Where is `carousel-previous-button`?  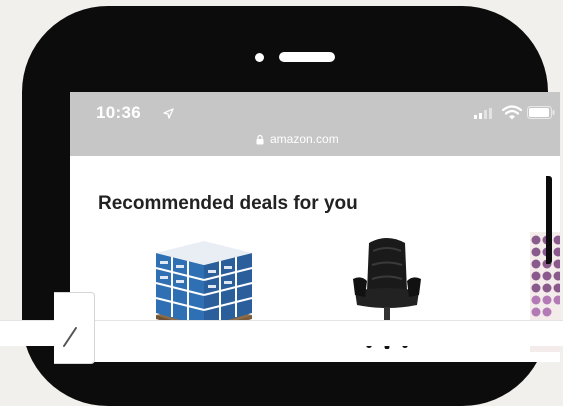 carousel-previous-button is located at coordinates (74, 328).